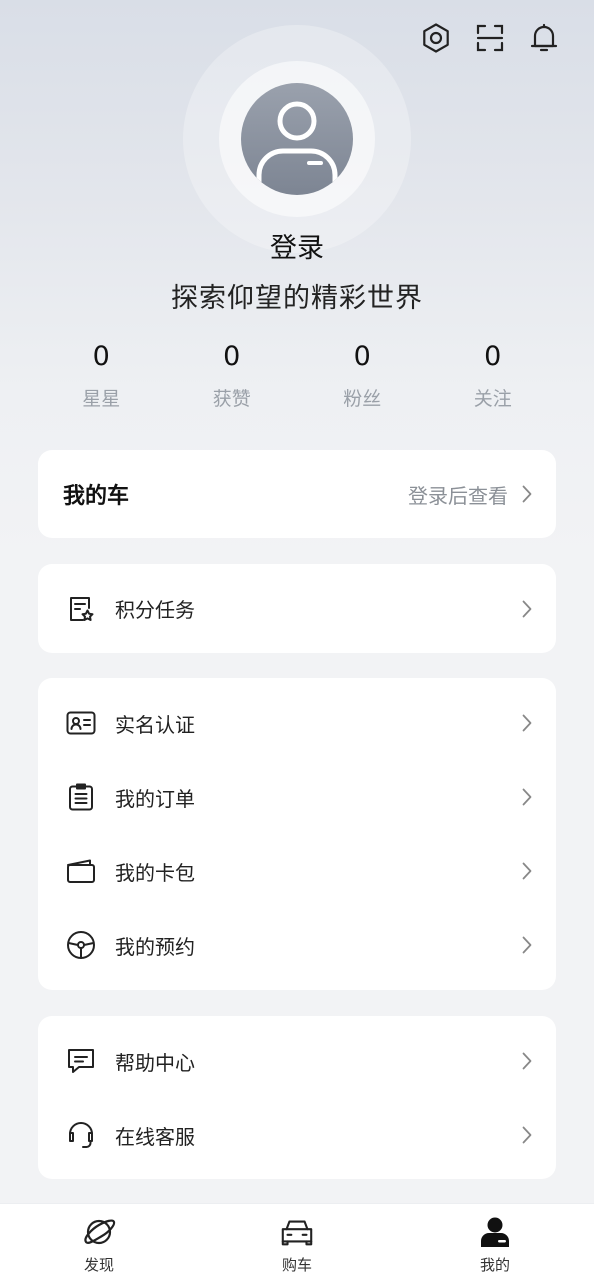 The width and height of the screenshot is (594, 1281). I want to click on planet-icon, so click(99, 1232).